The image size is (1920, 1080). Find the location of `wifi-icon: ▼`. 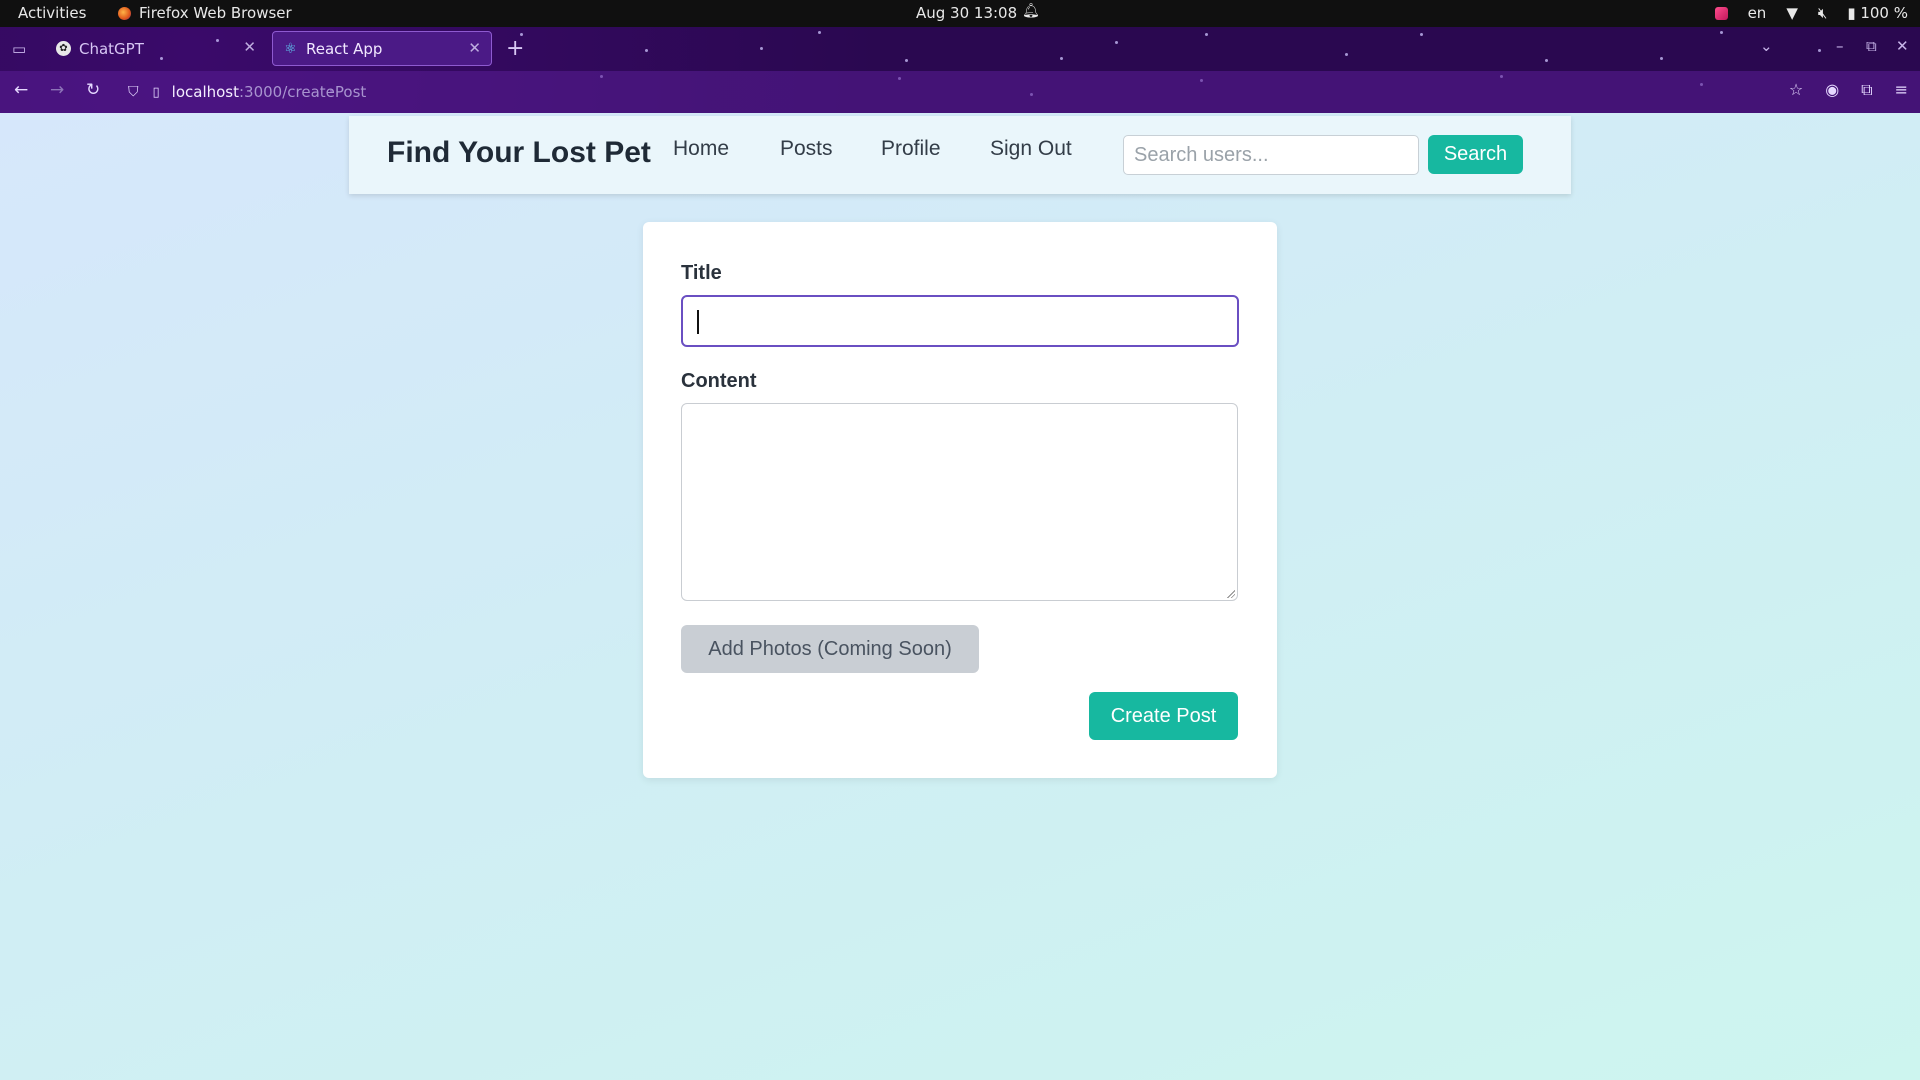

wifi-icon: ▼ is located at coordinates (1792, 13).